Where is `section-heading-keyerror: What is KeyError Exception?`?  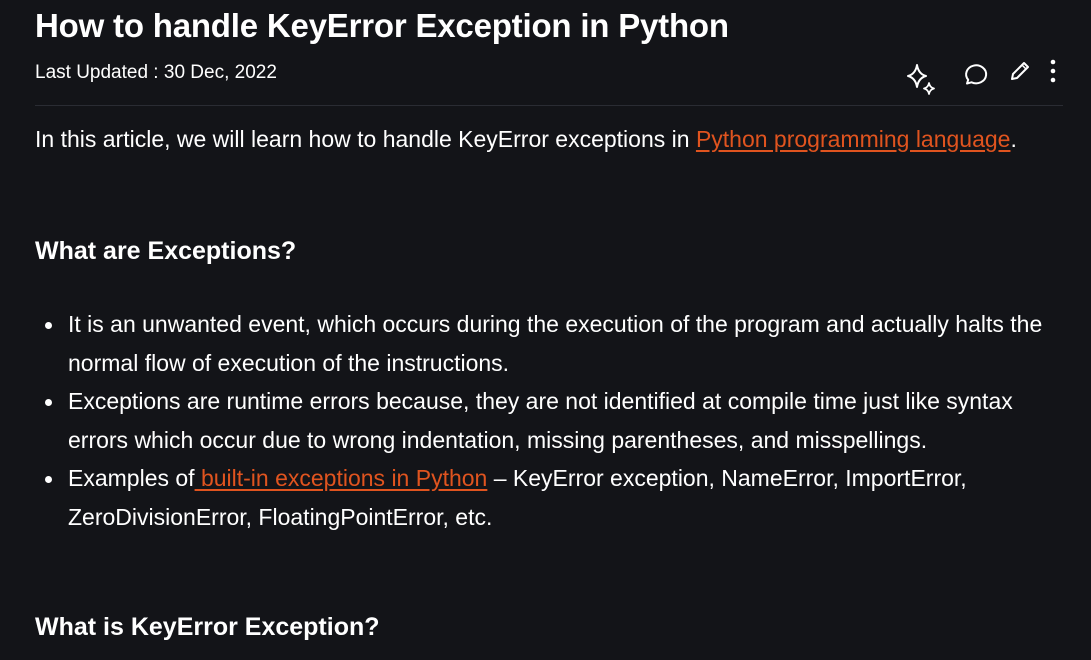
section-heading-keyerror: What is KeyError Exception? is located at coordinates (207, 627).